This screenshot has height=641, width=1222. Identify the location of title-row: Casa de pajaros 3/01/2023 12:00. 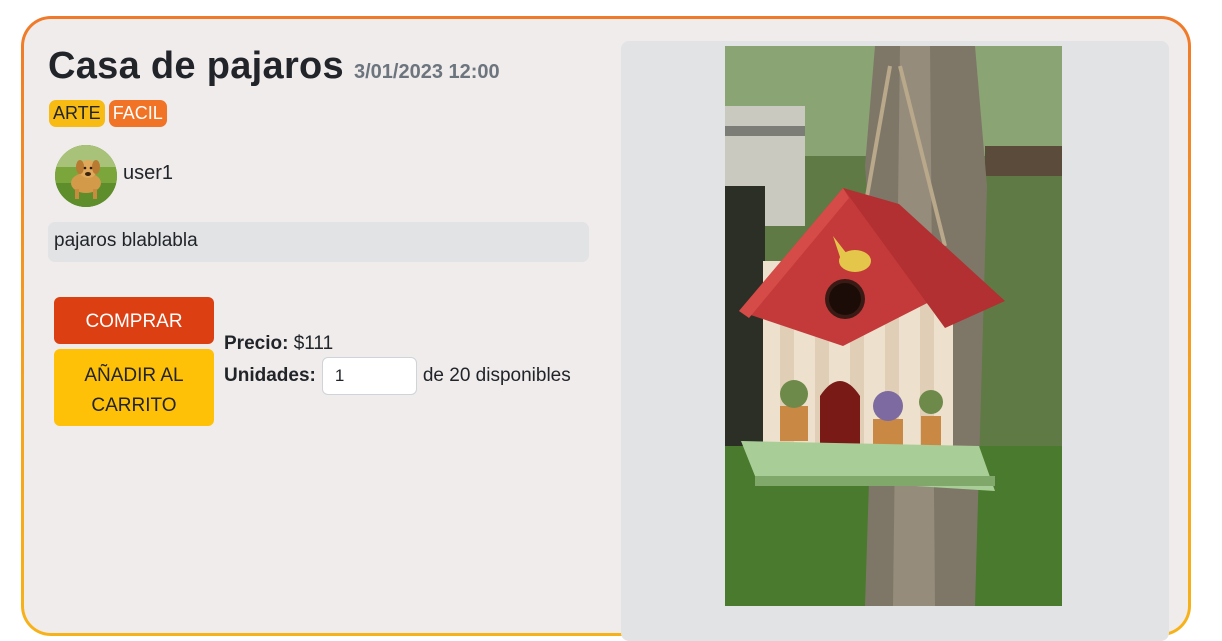
(274, 66).